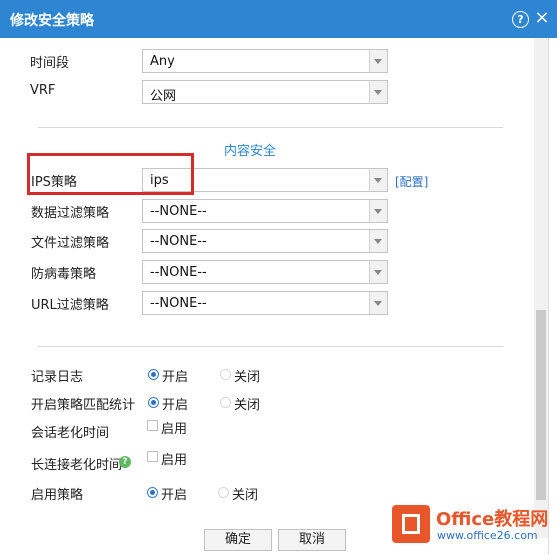 The width and height of the screenshot is (557, 555). Describe the element at coordinates (225, 374) in the screenshot. I see `log-off-radio` at that location.